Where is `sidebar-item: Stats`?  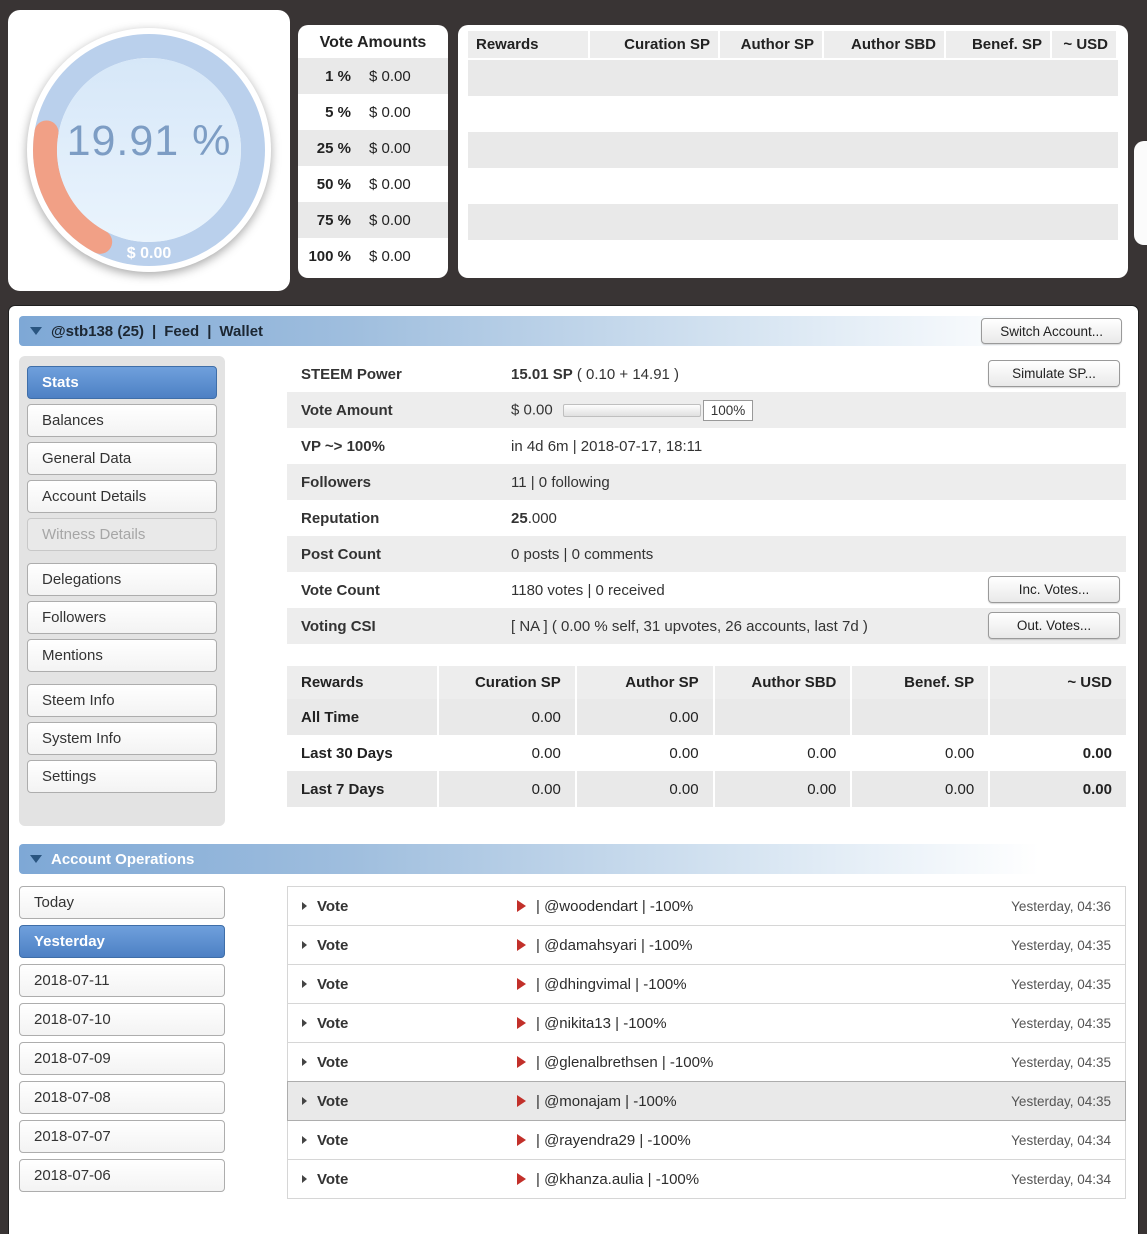
sidebar-item: Stats is located at coordinates (122, 382).